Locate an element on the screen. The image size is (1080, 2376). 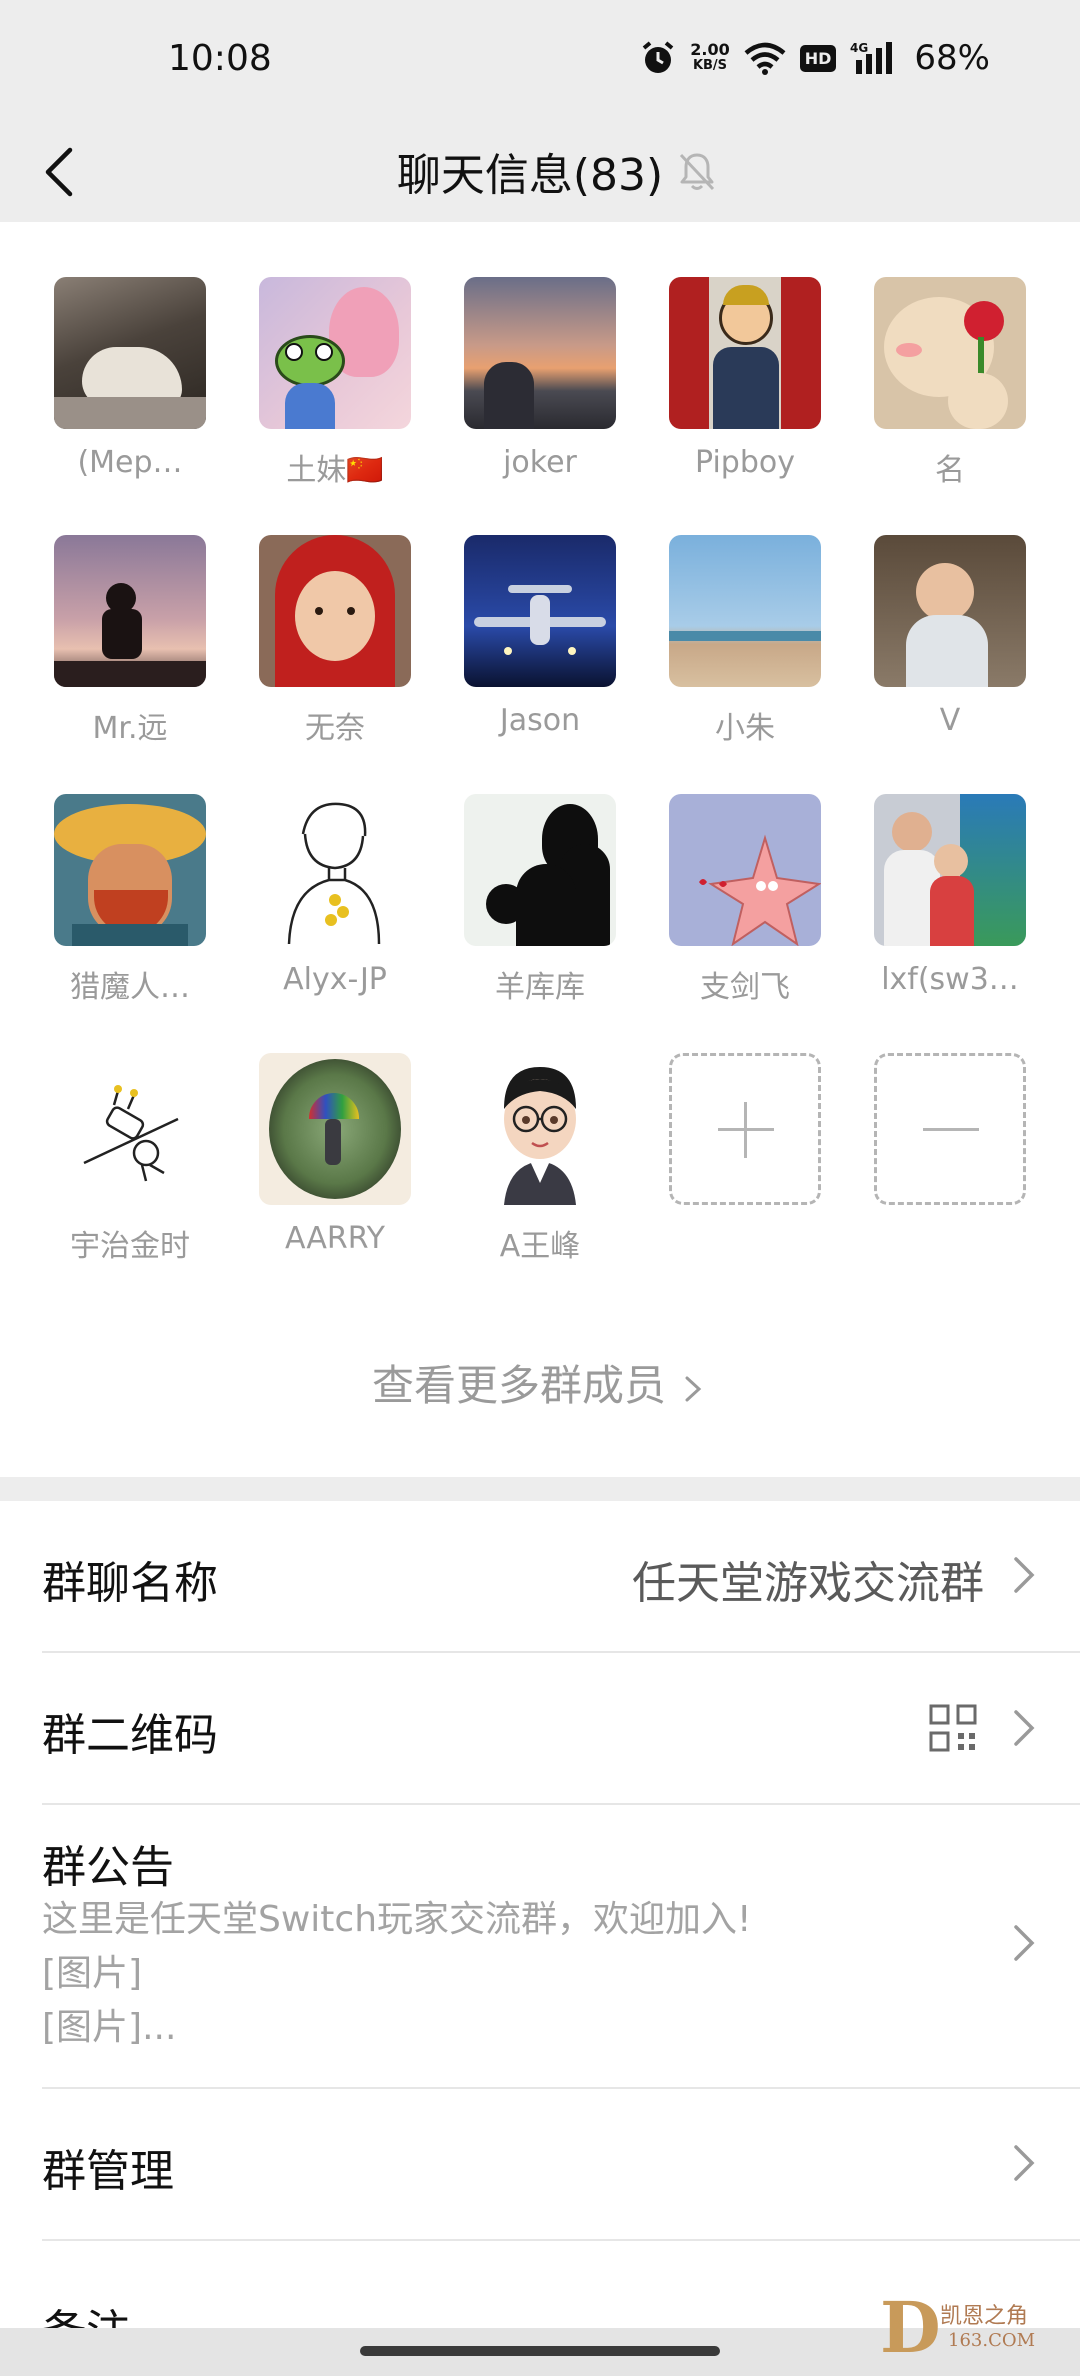
group-qr-row: 群二维码 is located at coordinates (540, 1728).